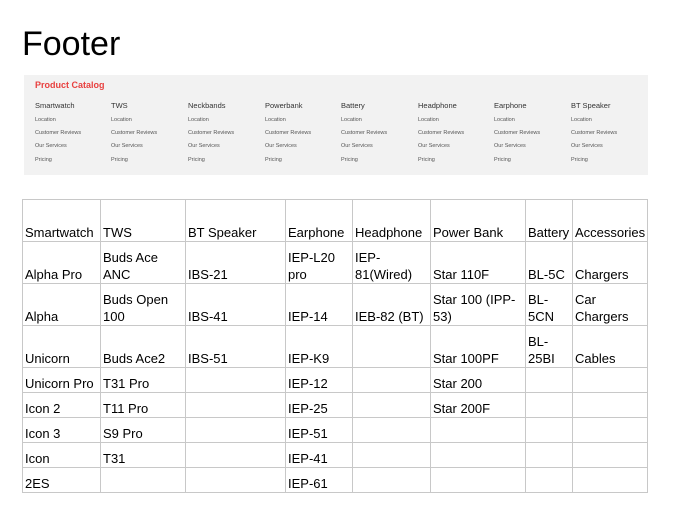 This screenshot has height=510, width=678. What do you see at coordinates (319, 405) in the screenshot?
I see `table-cell: IEP-25` at bounding box center [319, 405].